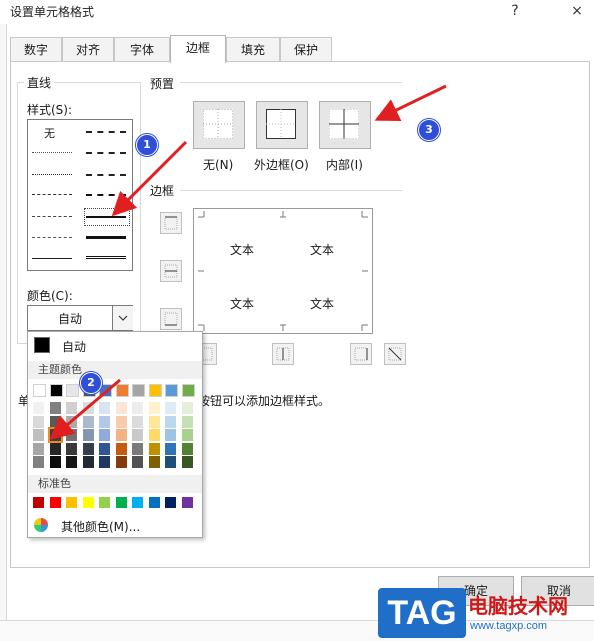 This screenshot has width=594, height=641. I want to click on line-style-thin, so click(52, 258).